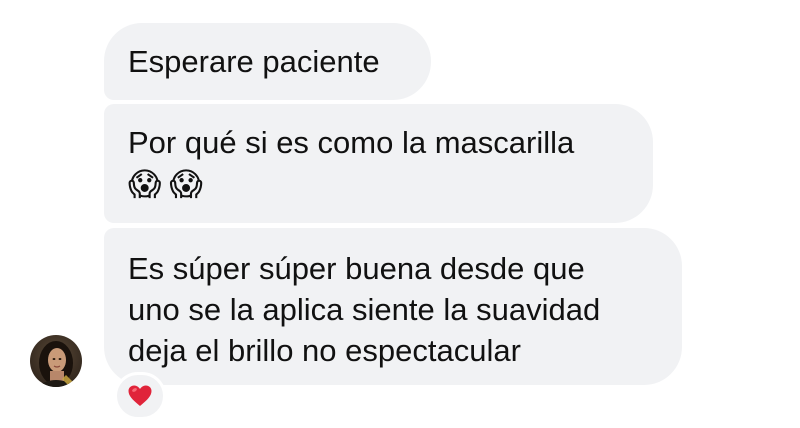  I want to click on heart-icon, so click(140, 395).